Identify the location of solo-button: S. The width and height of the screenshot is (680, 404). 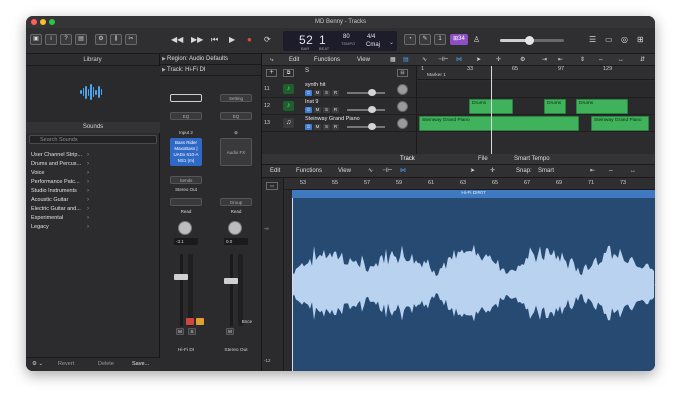
(192, 331).